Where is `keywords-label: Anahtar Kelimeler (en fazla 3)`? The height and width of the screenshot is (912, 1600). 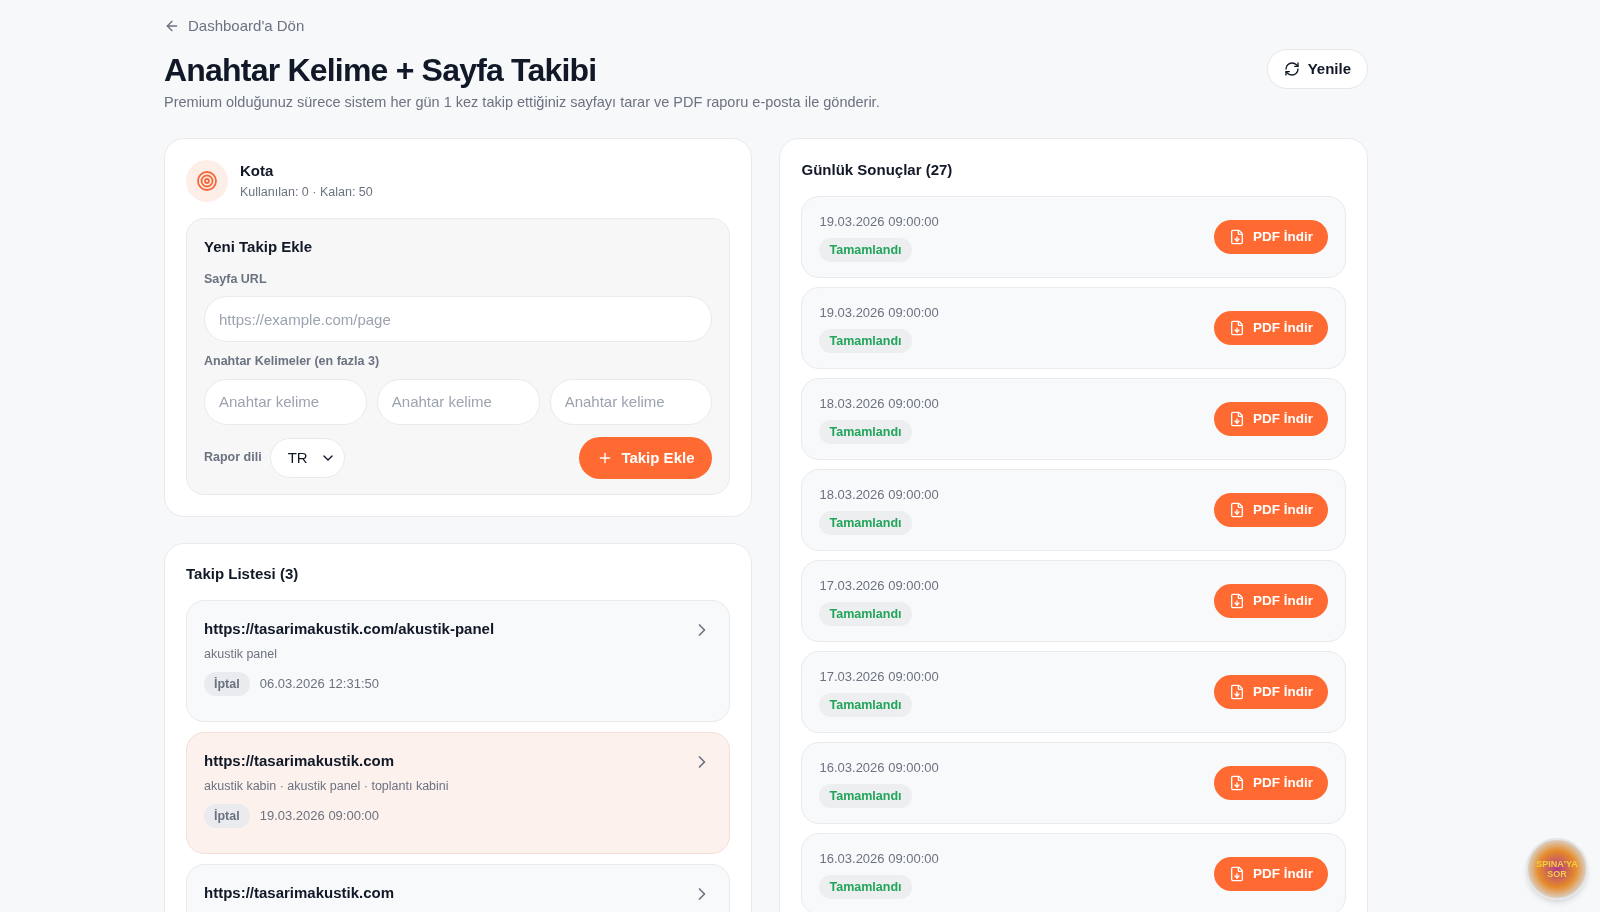 keywords-label: Anahtar Kelimeler (en fazla 3) is located at coordinates (292, 361).